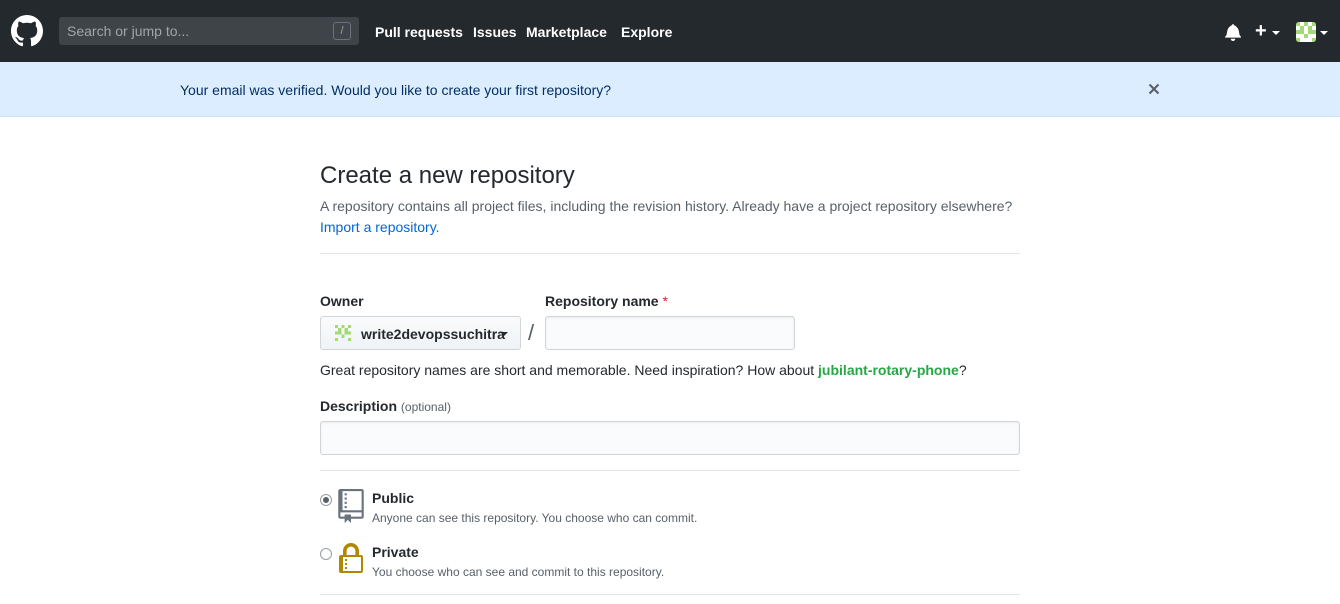 The width and height of the screenshot is (1340, 604). Describe the element at coordinates (670, 333) in the screenshot. I see `repository-name-input` at that location.